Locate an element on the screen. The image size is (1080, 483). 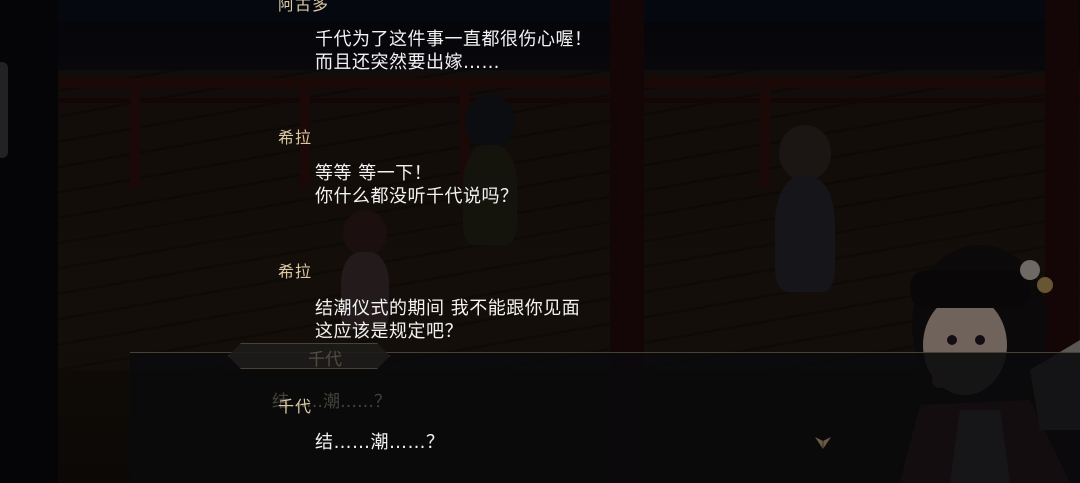
log-dialogue-line: 等等 等一下！ is located at coordinates (374, 173).